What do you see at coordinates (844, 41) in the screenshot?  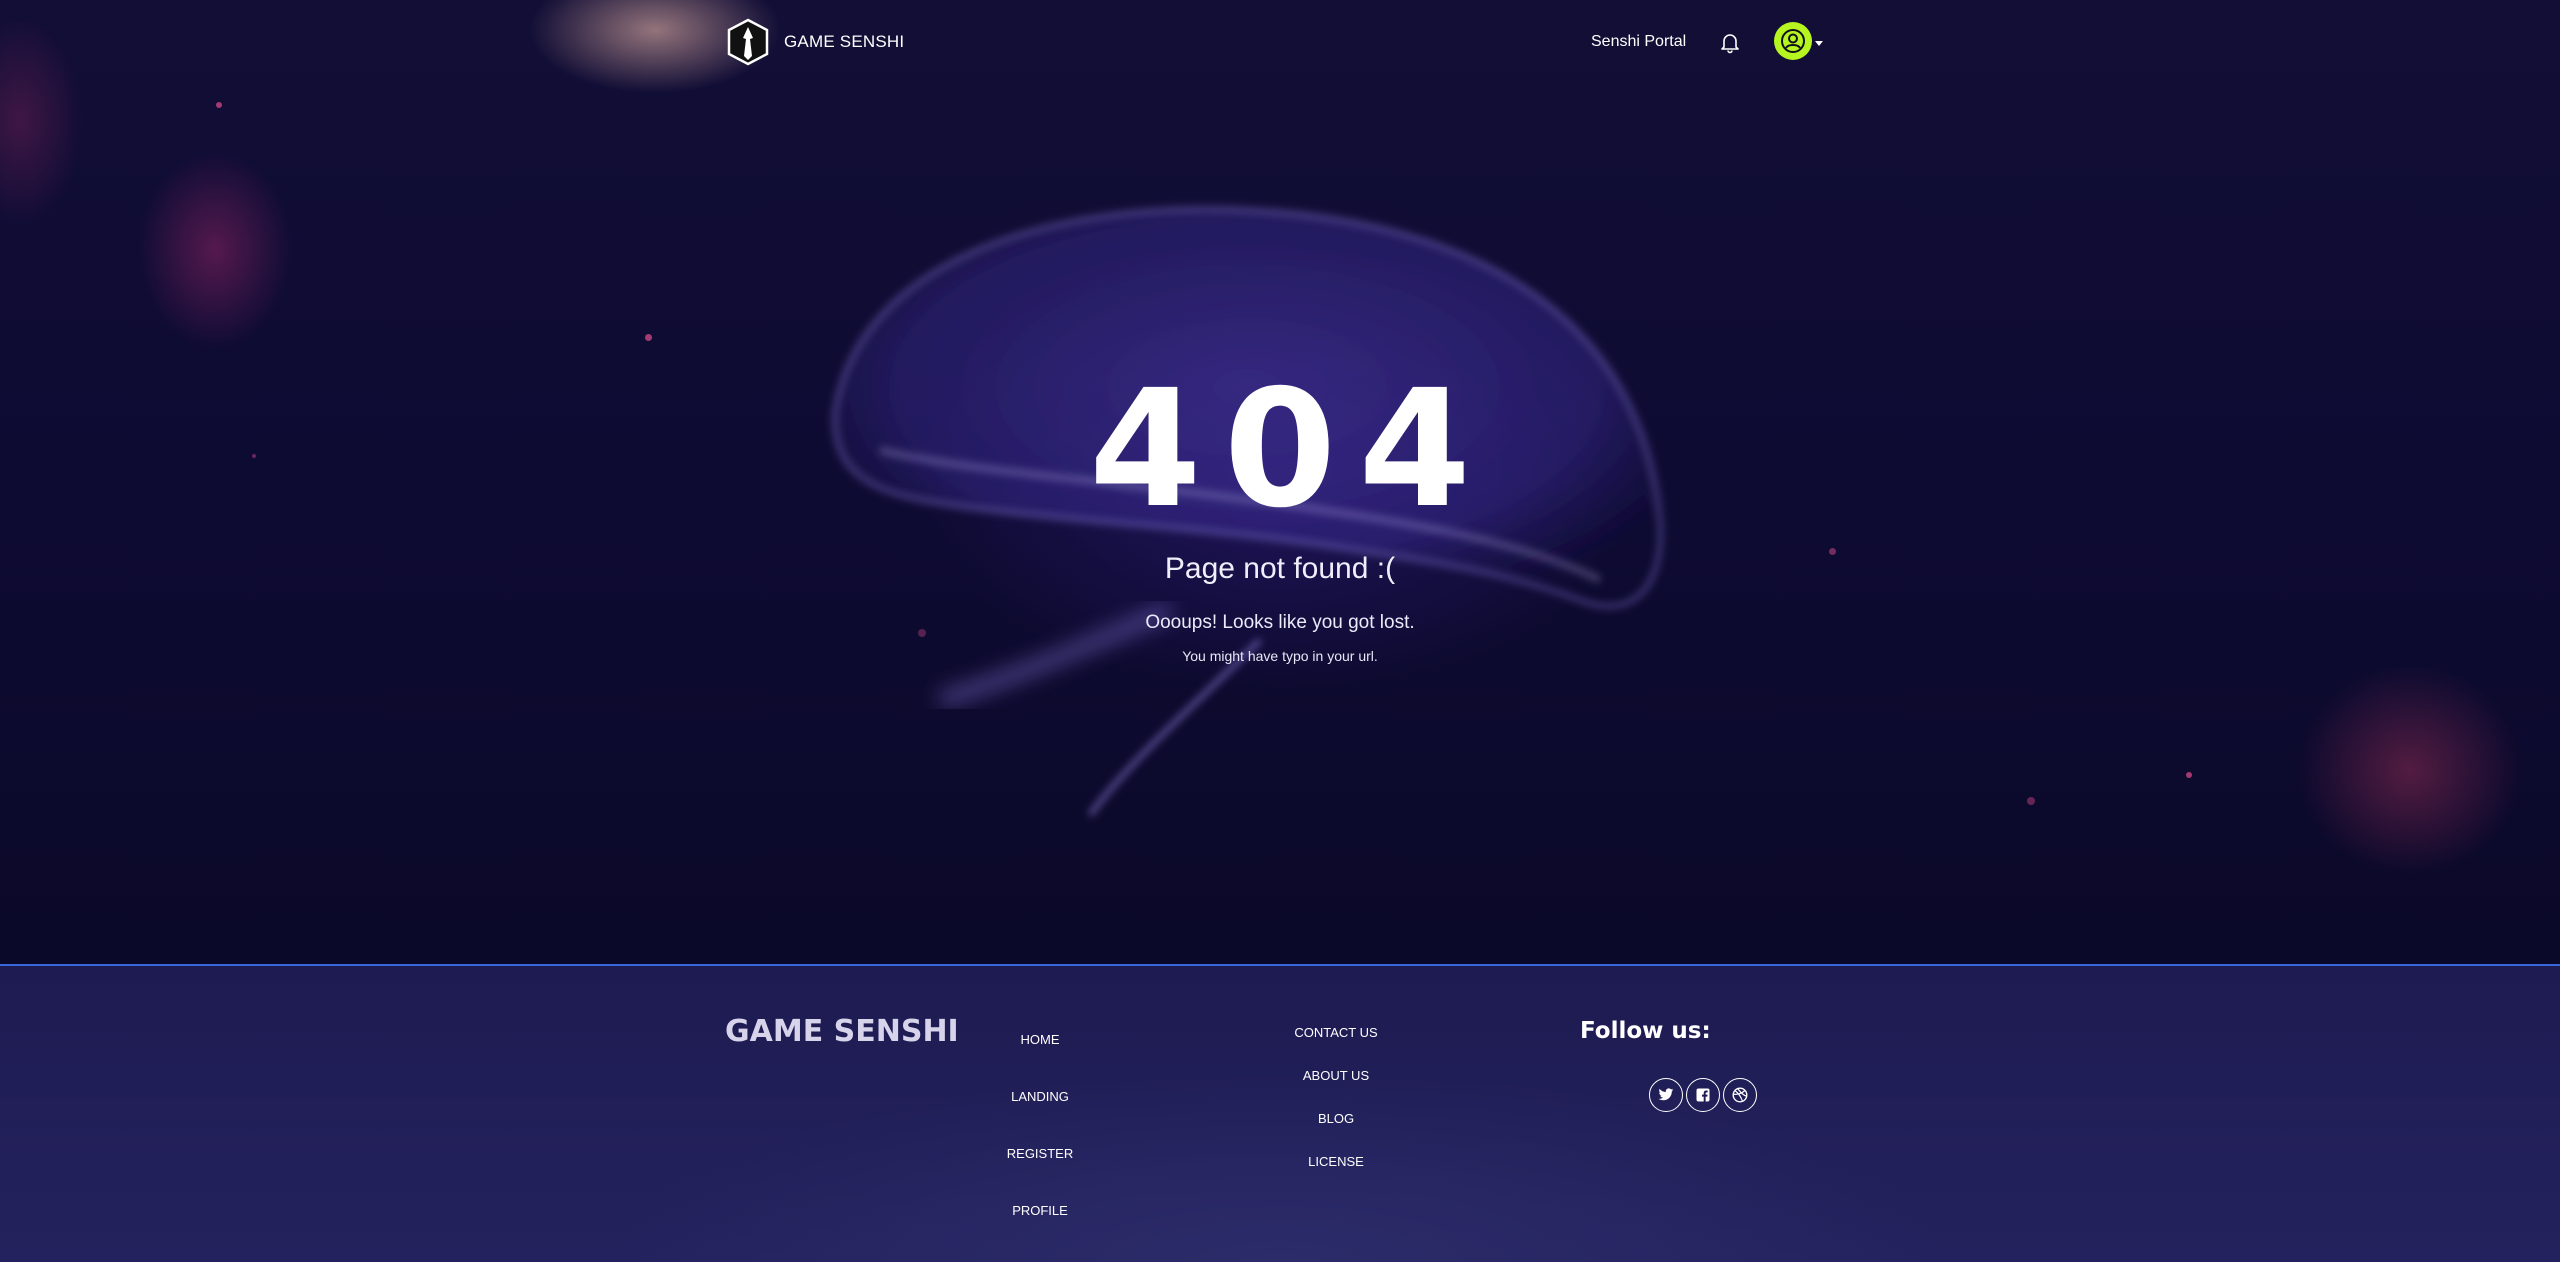 I see `brand-name: GAME SENSHI` at bounding box center [844, 41].